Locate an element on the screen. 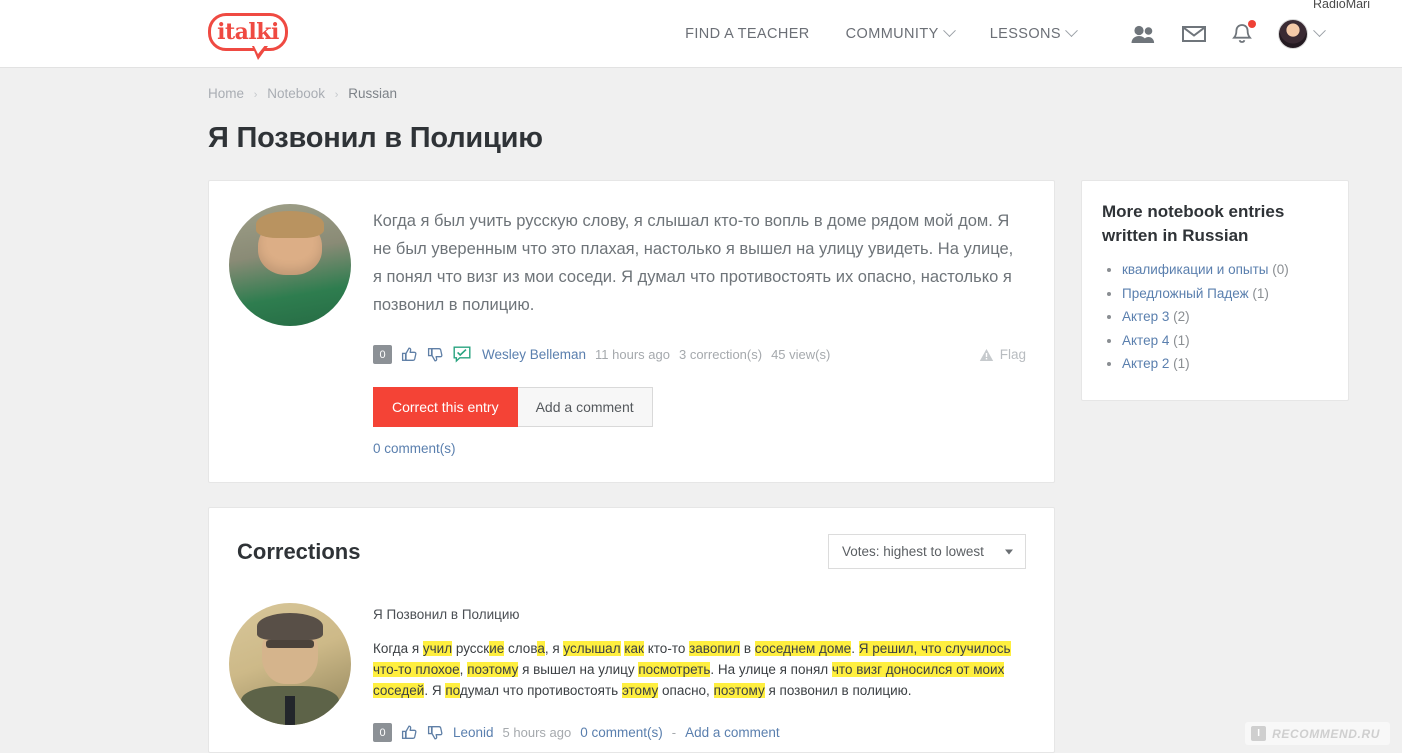 The image size is (1402, 753). list-item: Актер 3 (2) is located at coordinates (1226, 317).